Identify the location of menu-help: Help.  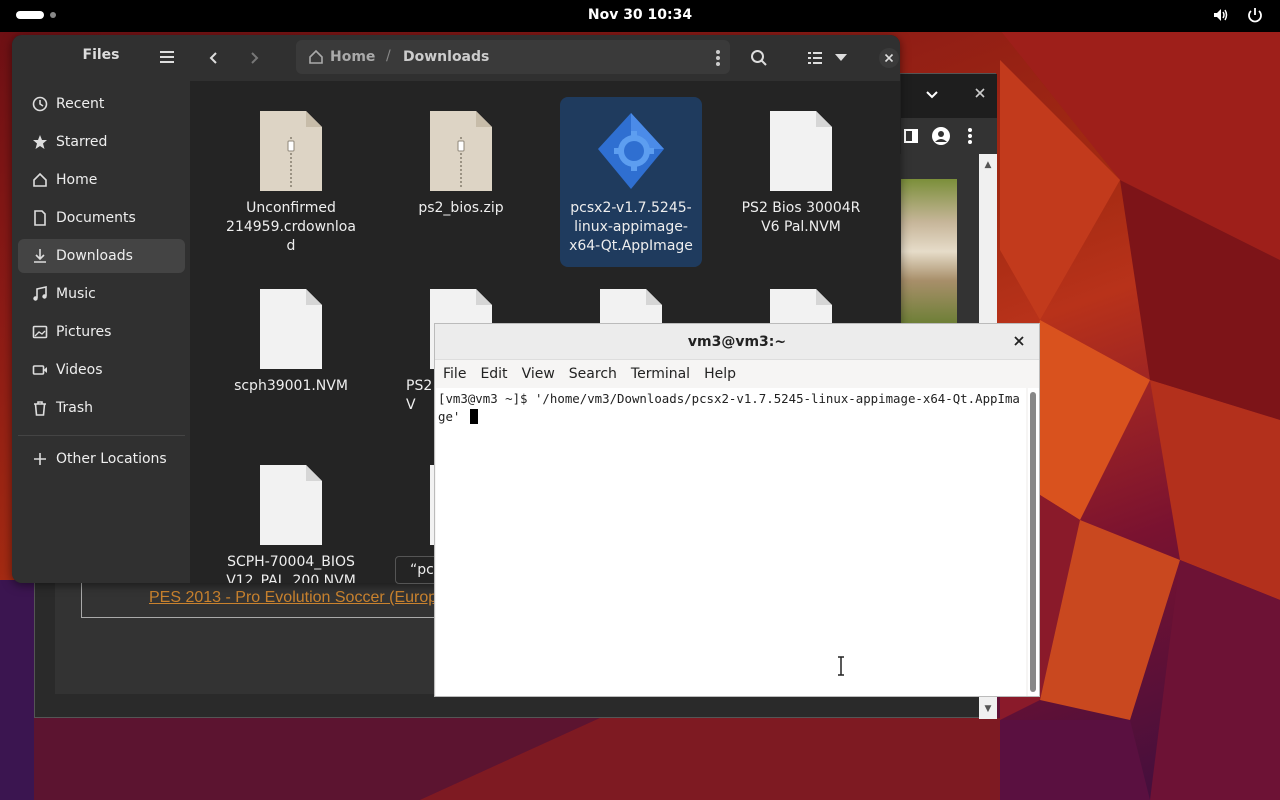
(723, 374).